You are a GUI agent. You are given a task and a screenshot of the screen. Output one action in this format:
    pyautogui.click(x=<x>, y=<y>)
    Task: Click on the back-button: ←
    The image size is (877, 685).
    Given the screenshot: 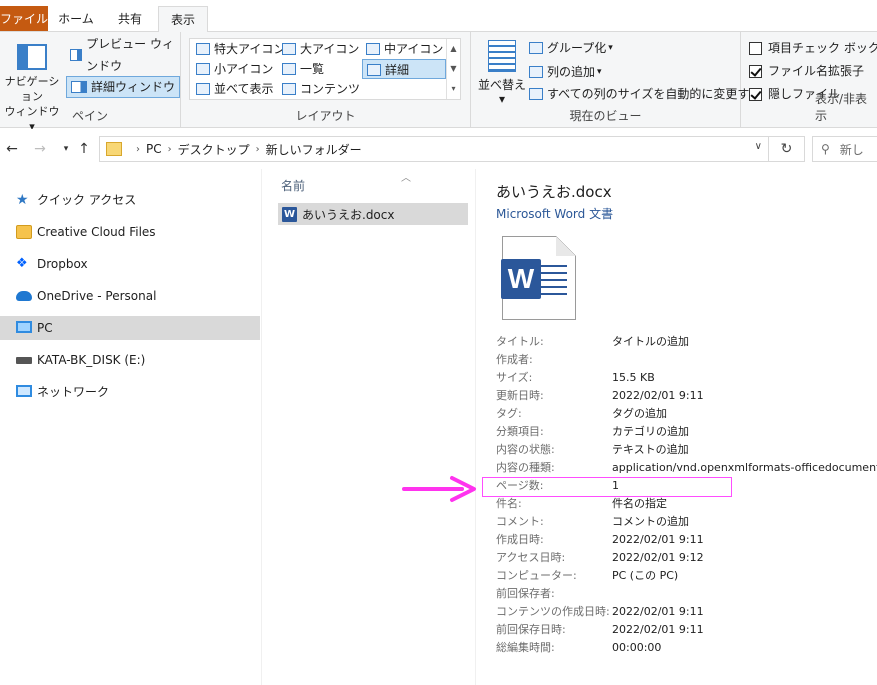 What is the action you would take?
    pyautogui.click(x=12, y=149)
    